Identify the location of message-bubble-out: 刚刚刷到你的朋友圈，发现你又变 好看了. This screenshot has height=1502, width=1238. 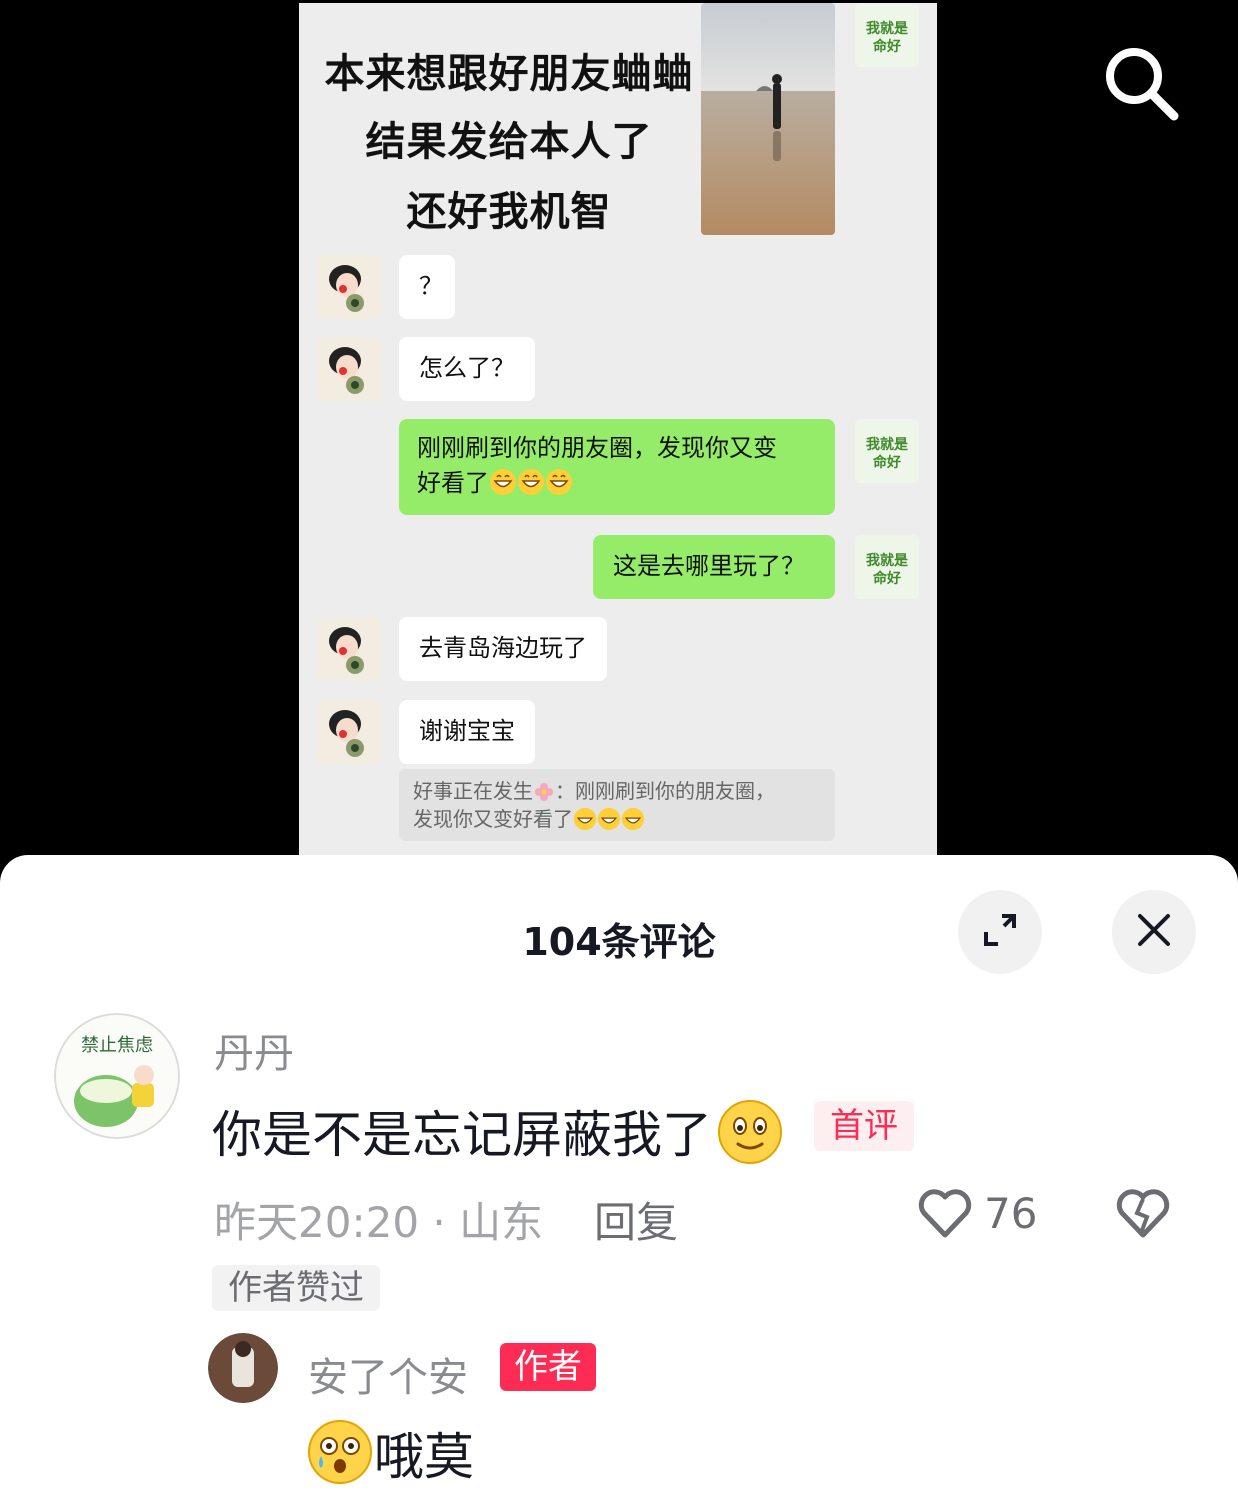
(617, 467).